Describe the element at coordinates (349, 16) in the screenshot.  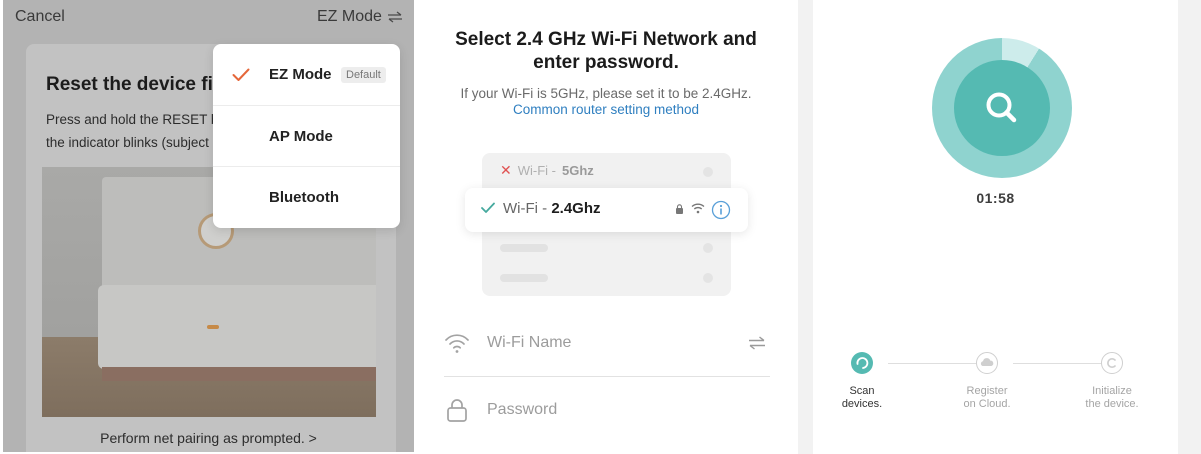
I see `mode-switch-label: EZ Mode` at that location.